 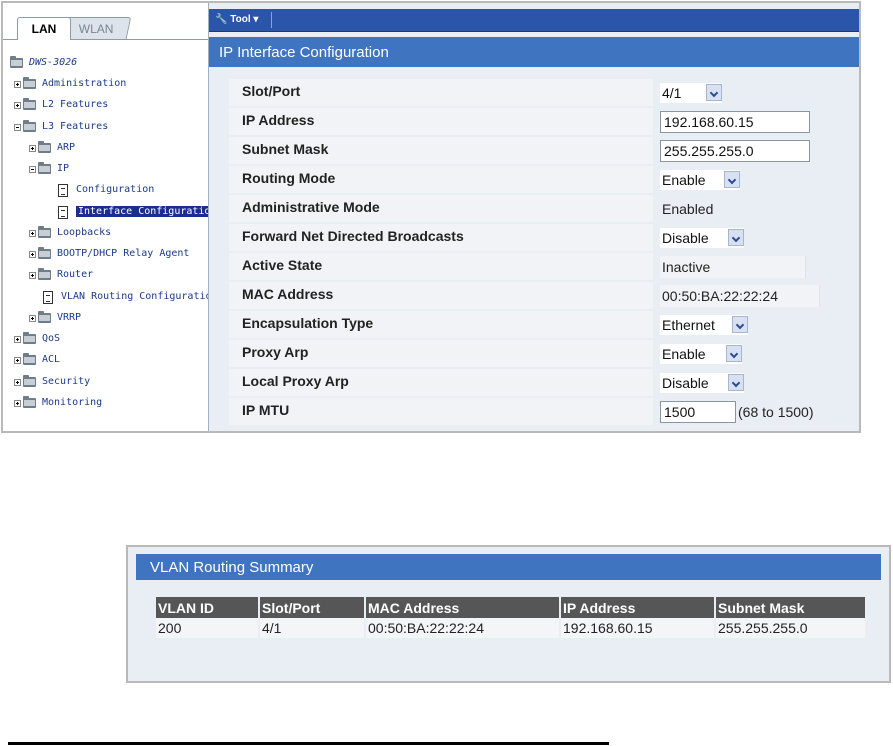 What do you see at coordinates (441, 411) in the screenshot?
I see `ip-mtu-label: IP MTU` at bounding box center [441, 411].